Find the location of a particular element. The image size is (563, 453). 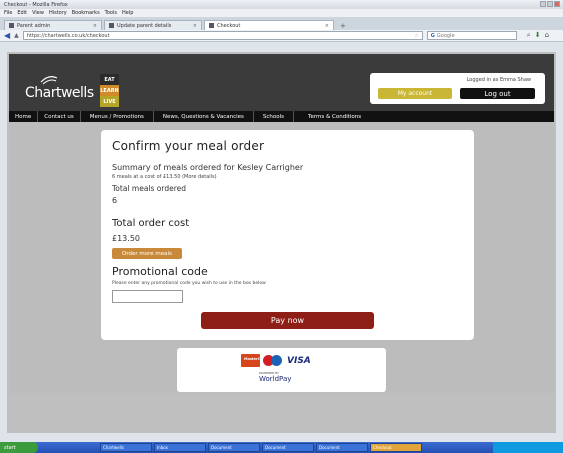

tab-checkout: Checkout × is located at coordinates (269, 25).